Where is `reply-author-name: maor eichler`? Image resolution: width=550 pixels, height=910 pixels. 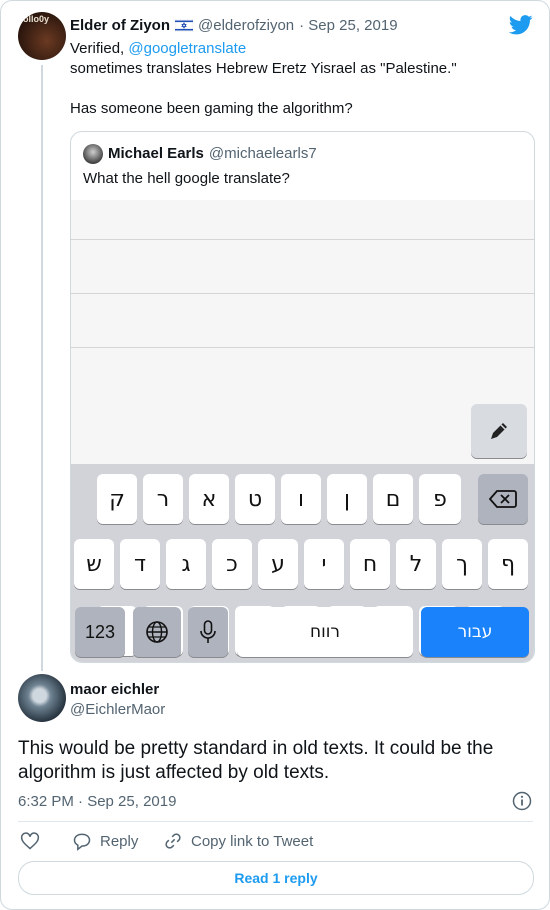
reply-author-name: maor eichler is located at coordinates (114, 689).